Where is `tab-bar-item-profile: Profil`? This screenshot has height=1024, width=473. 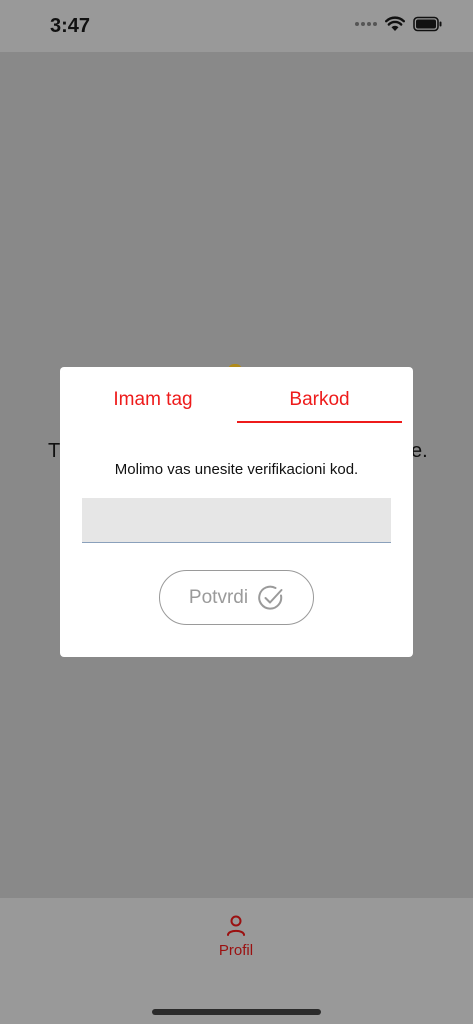
tab-bar-item-profile: Profil is located at coordinates (236, 944).